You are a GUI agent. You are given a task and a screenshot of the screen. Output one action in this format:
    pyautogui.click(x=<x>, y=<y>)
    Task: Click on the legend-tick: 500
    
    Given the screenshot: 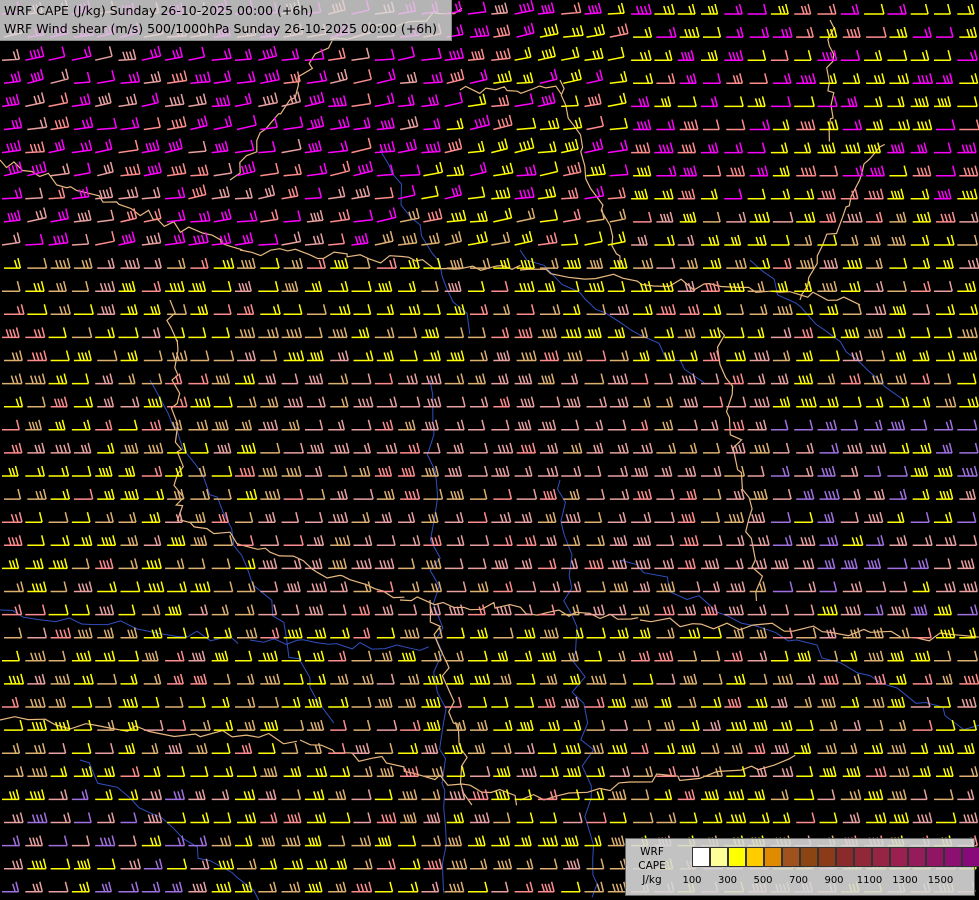 What is the action you would take?
    pyautogui.click(x=763, y=880)
    